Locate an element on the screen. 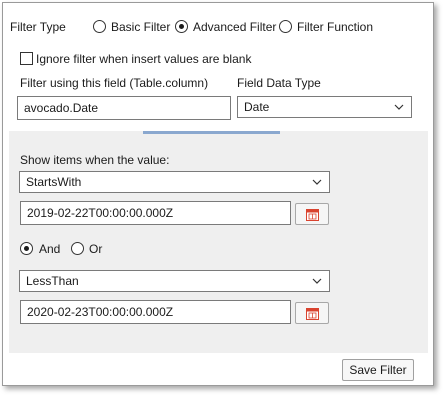 This screenshot has height=401, width=444. ignore-blank-checkbox is located at coordinates (26, 58).